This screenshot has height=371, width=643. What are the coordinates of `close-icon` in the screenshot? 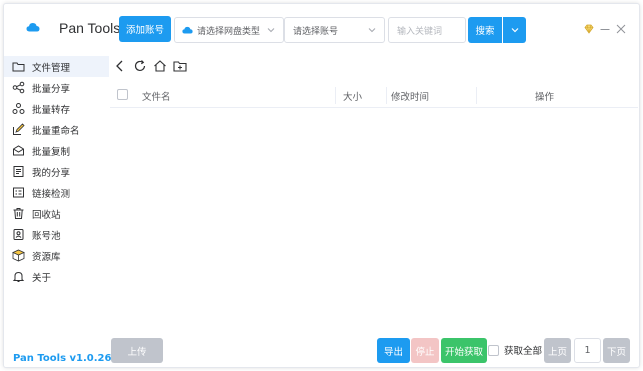 It's located at (621, 29).